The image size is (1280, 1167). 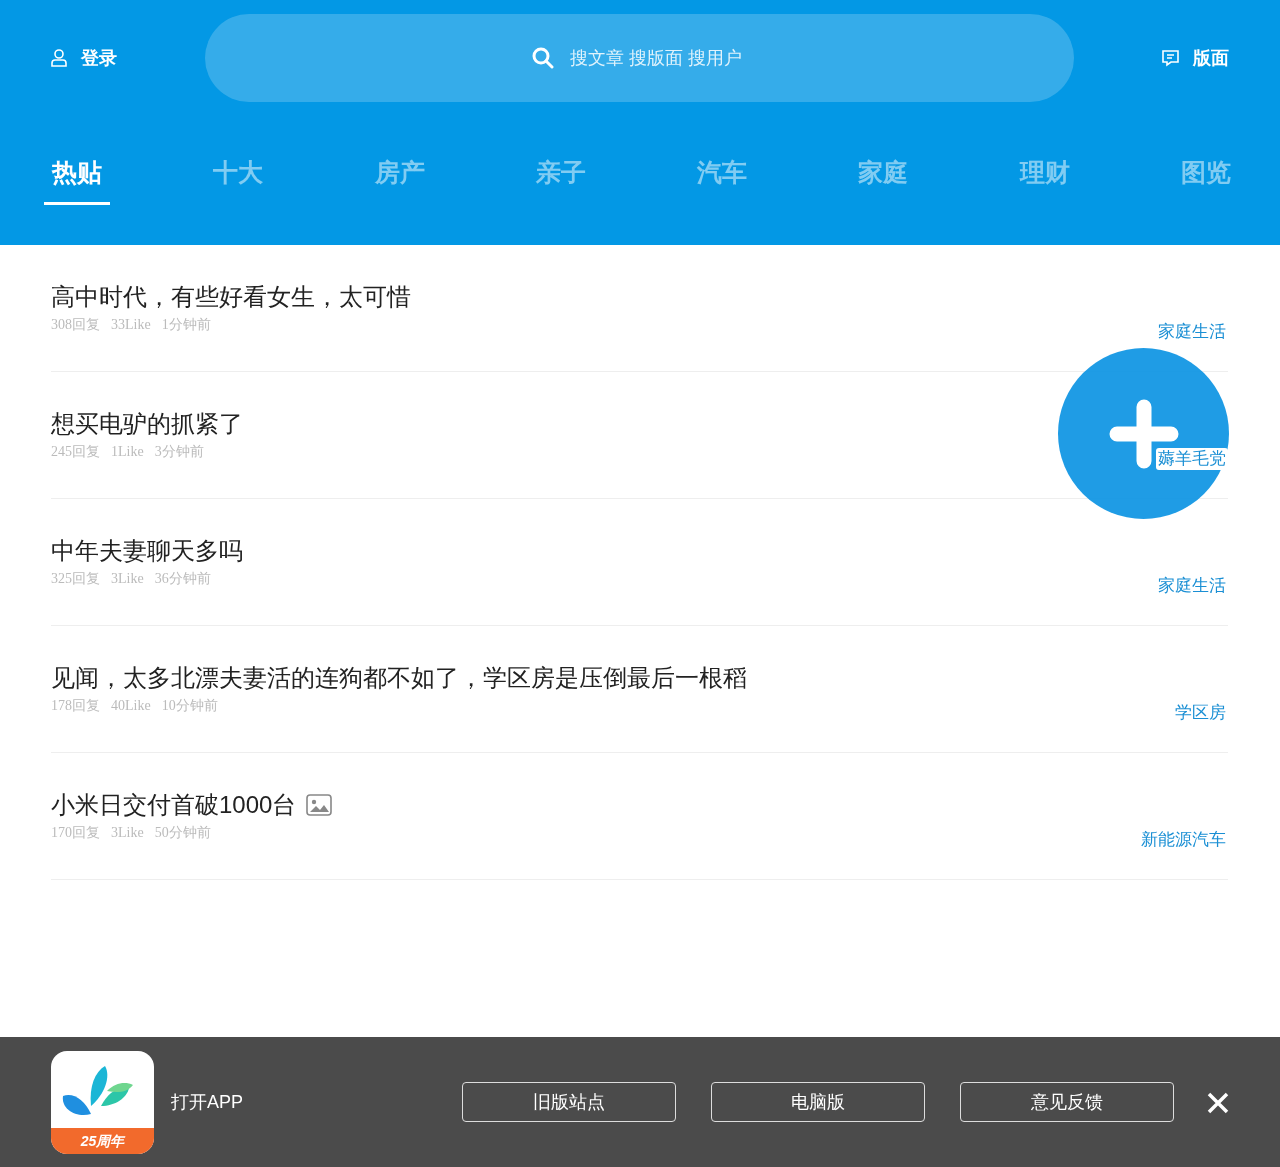 I want to click on footer-button: 意见反馈, so click(x=1067, y=1102).